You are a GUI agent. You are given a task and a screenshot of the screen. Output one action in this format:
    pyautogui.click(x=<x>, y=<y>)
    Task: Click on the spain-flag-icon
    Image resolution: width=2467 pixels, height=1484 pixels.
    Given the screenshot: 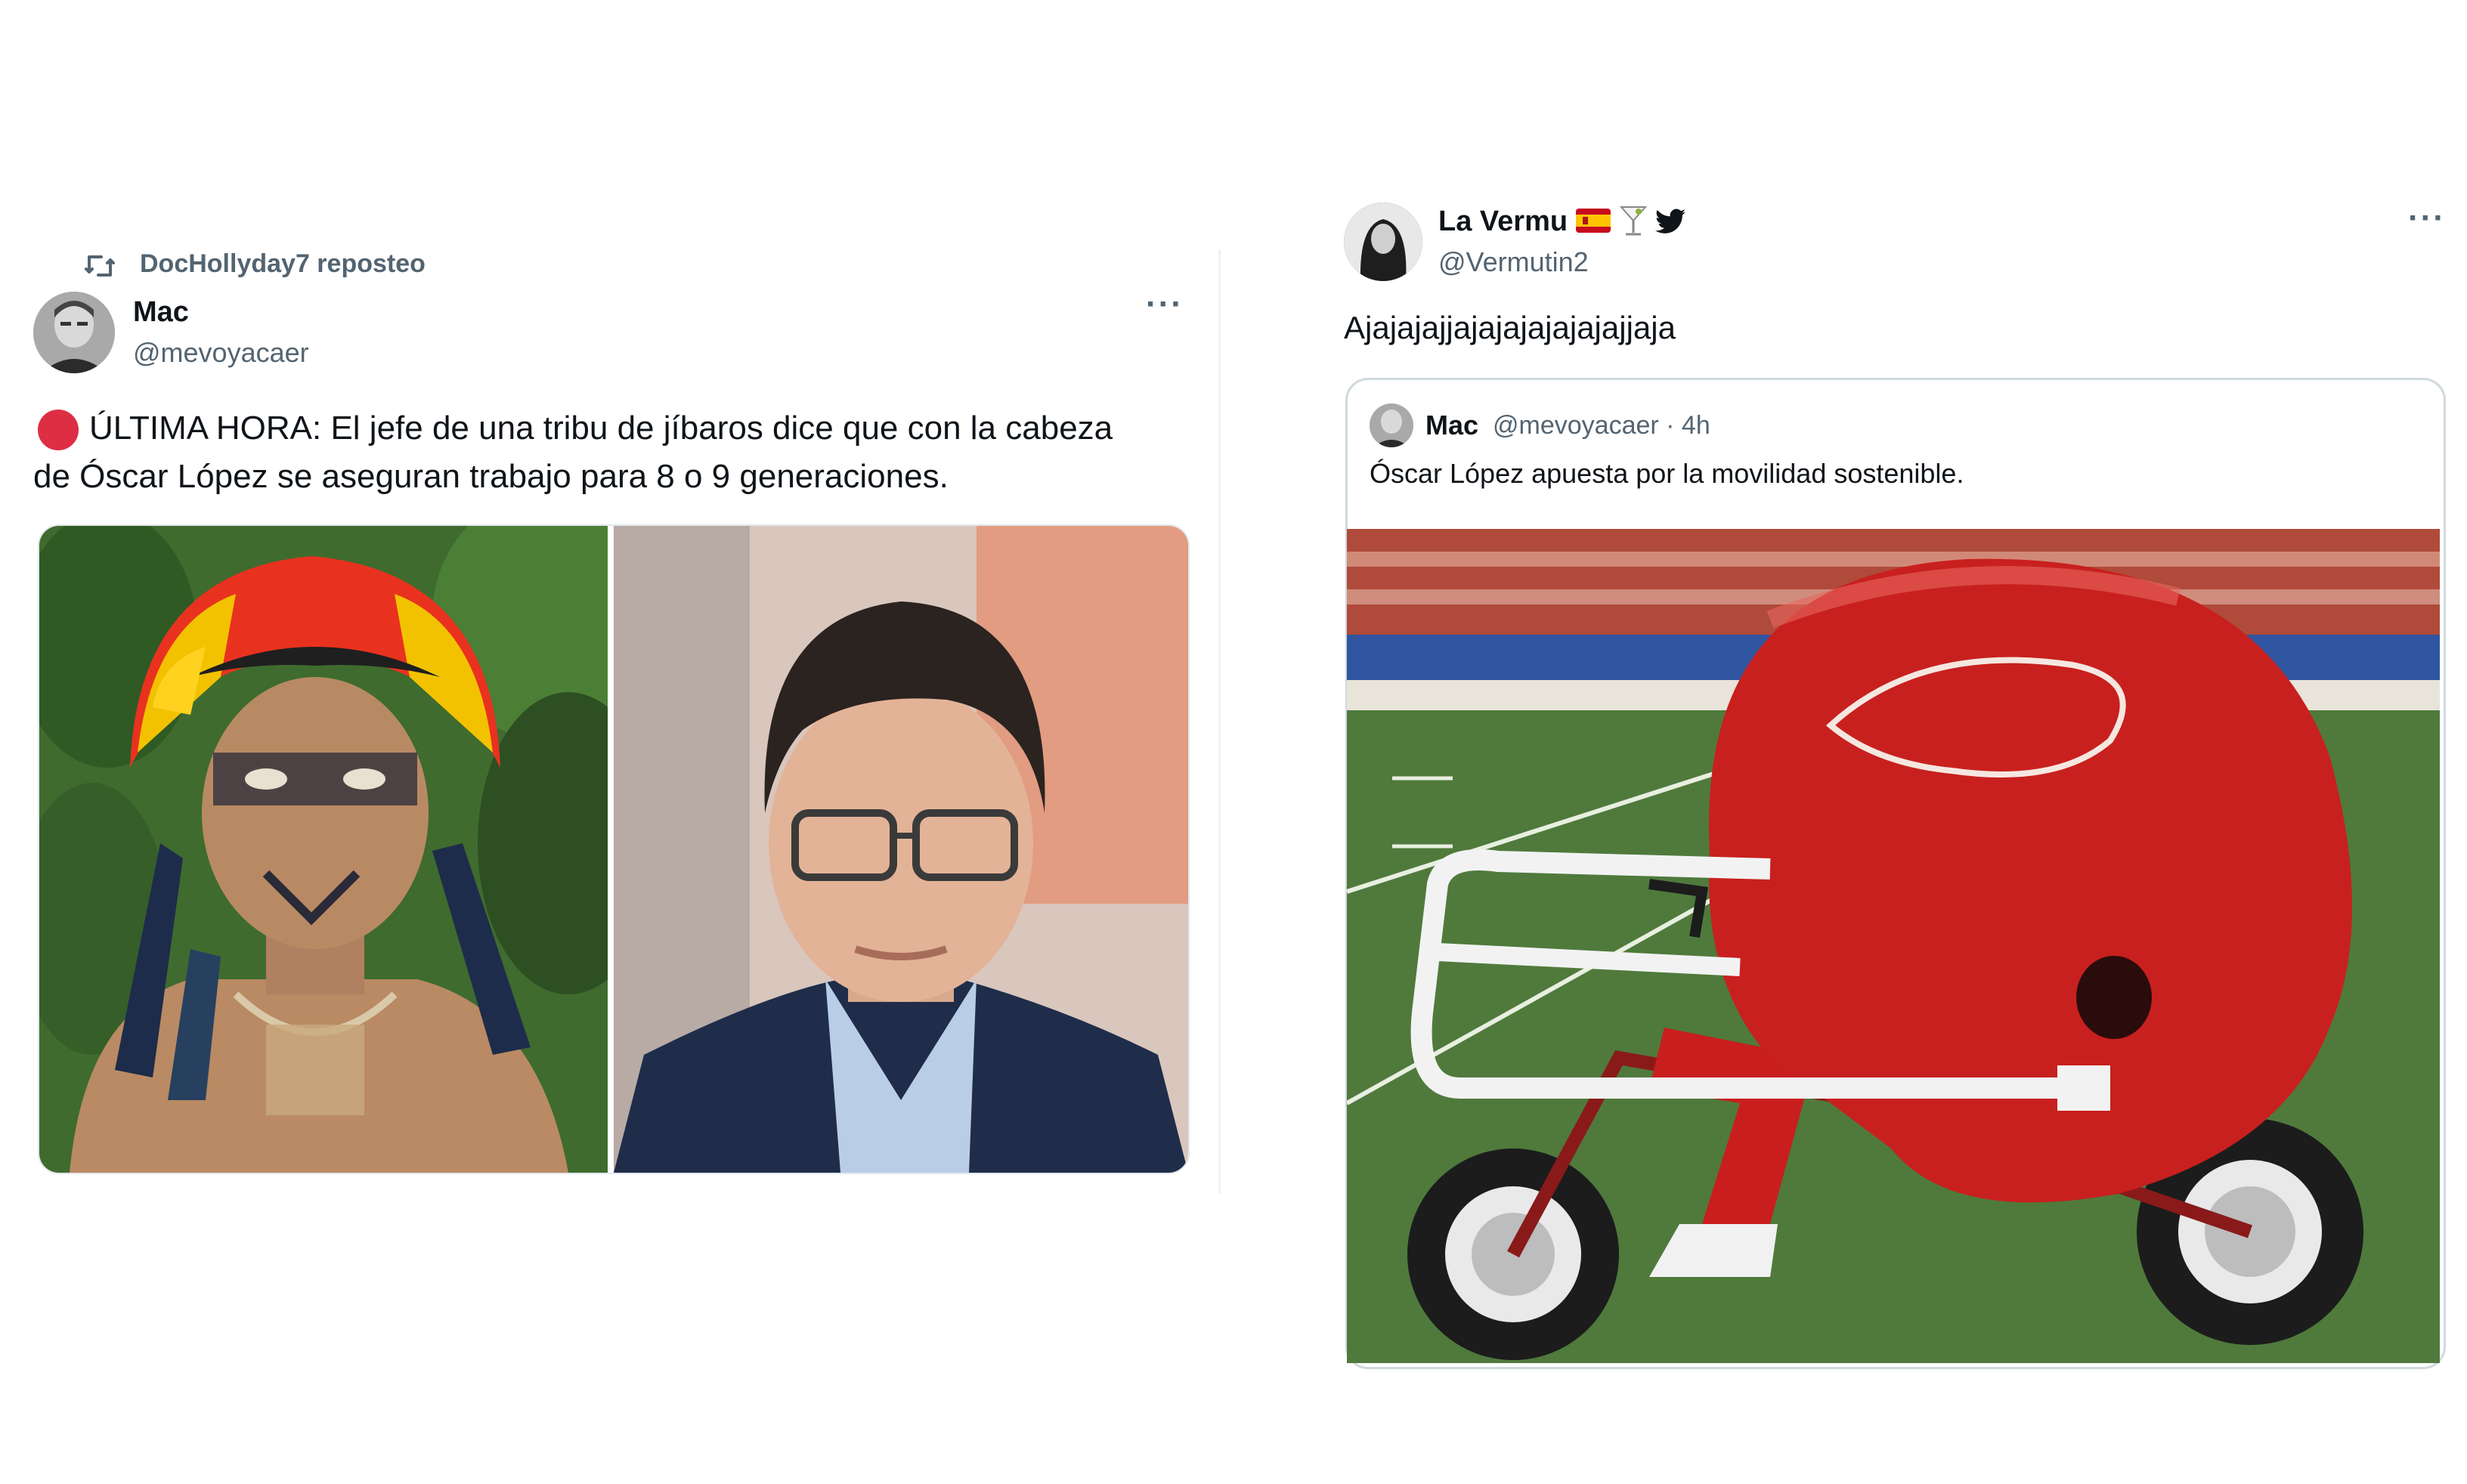 What is the action you would take?
    pyautogui.click(x=1593, y=221)
    